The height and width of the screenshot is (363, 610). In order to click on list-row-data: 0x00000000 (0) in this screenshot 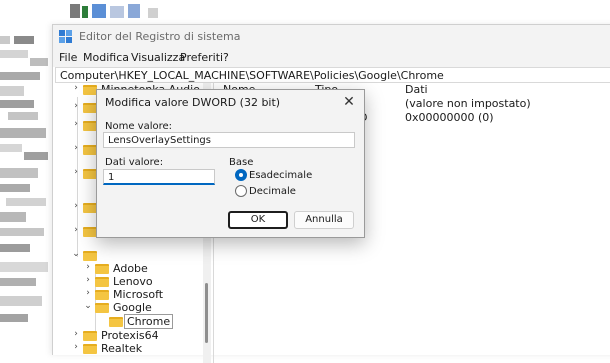, I will do `click(449, 117)`.